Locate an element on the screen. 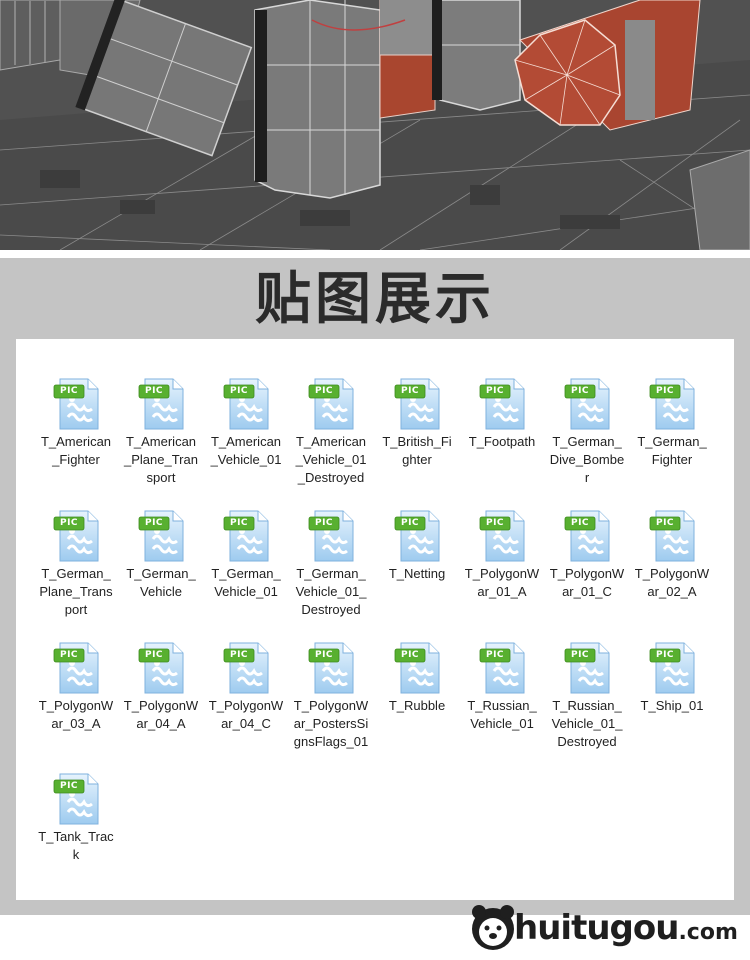  file-item: PIC T_German_Dive_Bomber is located at coordinates (587, 432).